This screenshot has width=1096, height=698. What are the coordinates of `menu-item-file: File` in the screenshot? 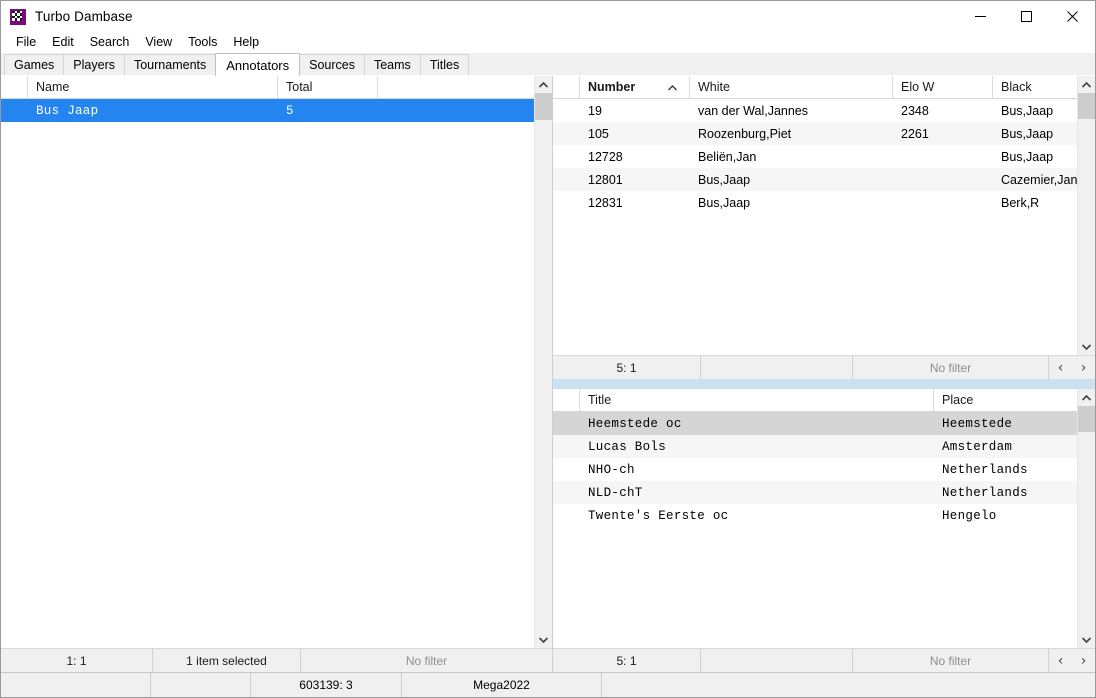 It's located at (26, 42).